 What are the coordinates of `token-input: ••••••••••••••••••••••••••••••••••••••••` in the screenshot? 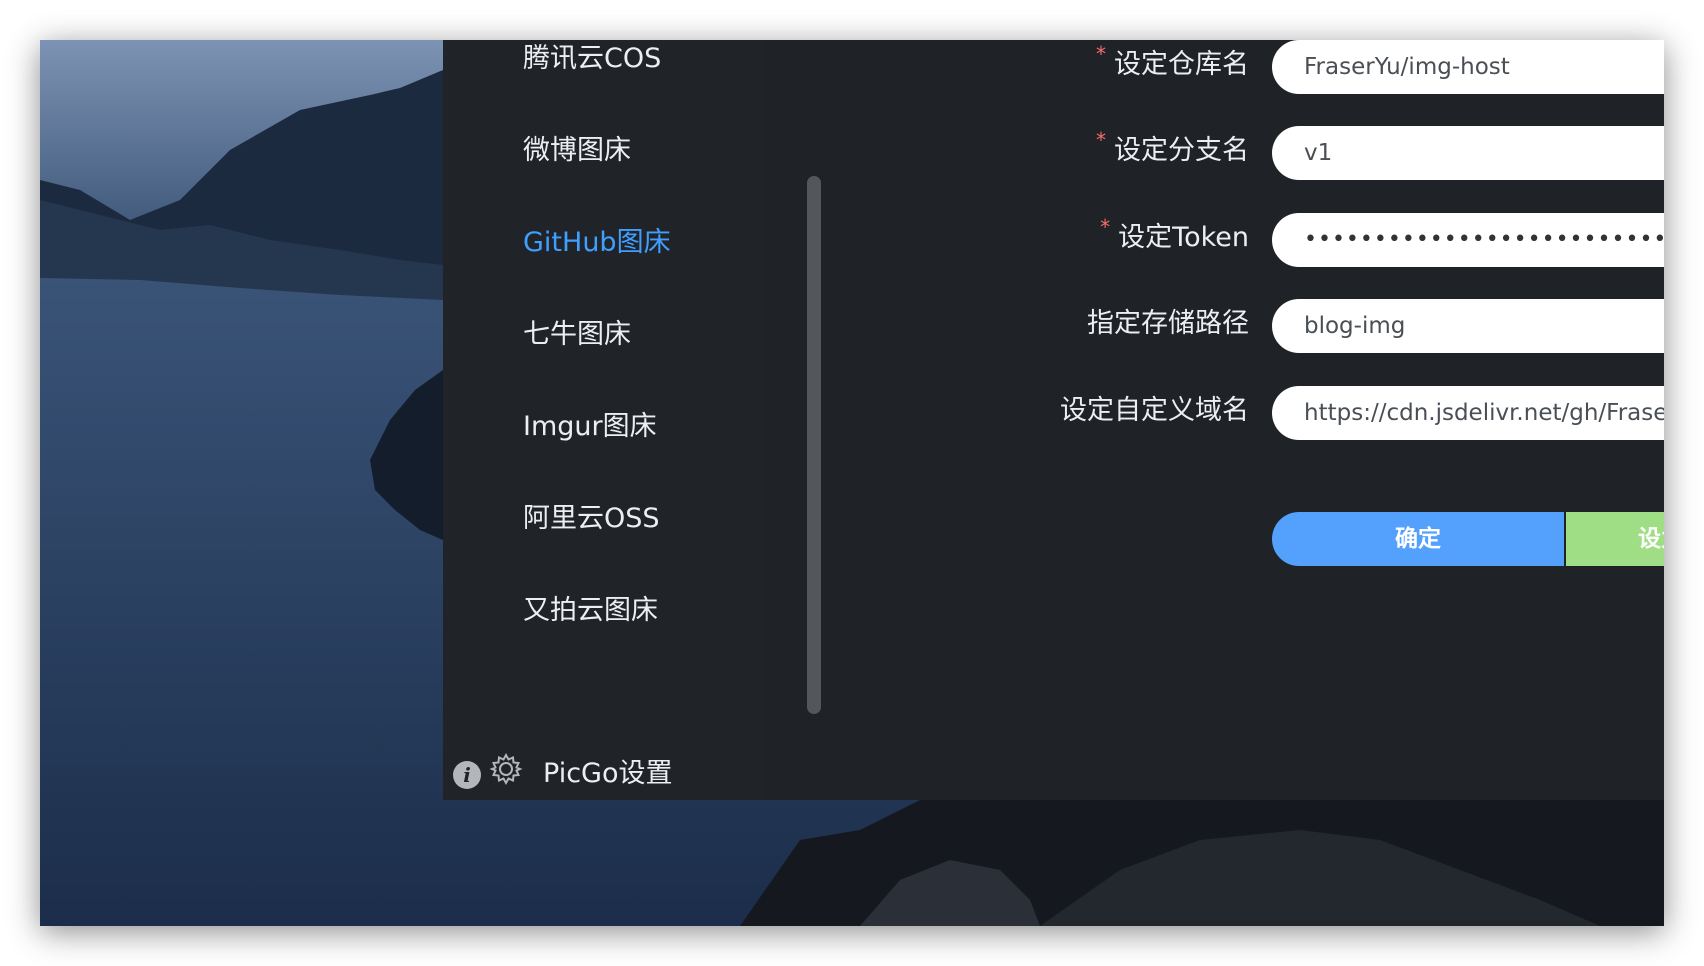 It's located at (1468, 240).